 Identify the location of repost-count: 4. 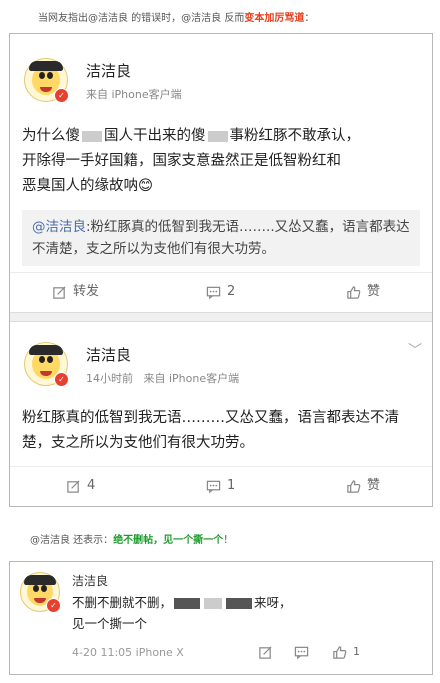
(91, 485).